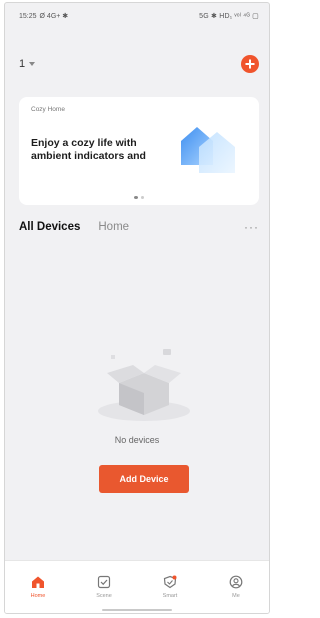  I want to click on gesture-bar, so click(137, 610).